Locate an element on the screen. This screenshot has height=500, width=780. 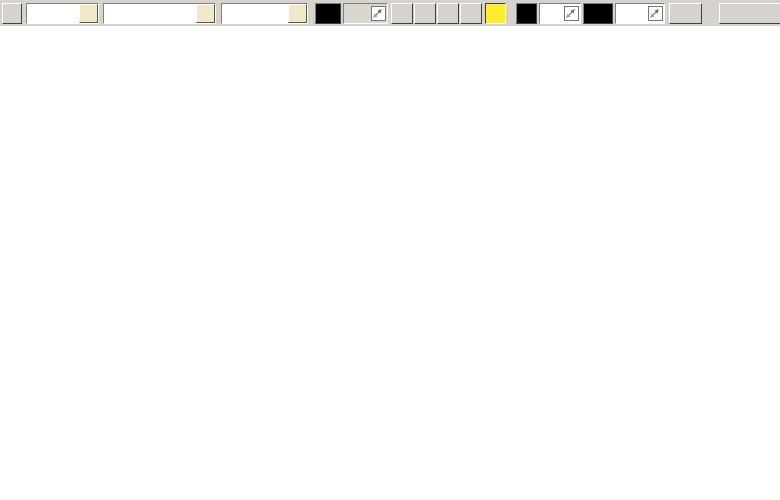
tick-mode-button is located at coordinates (495, 13).